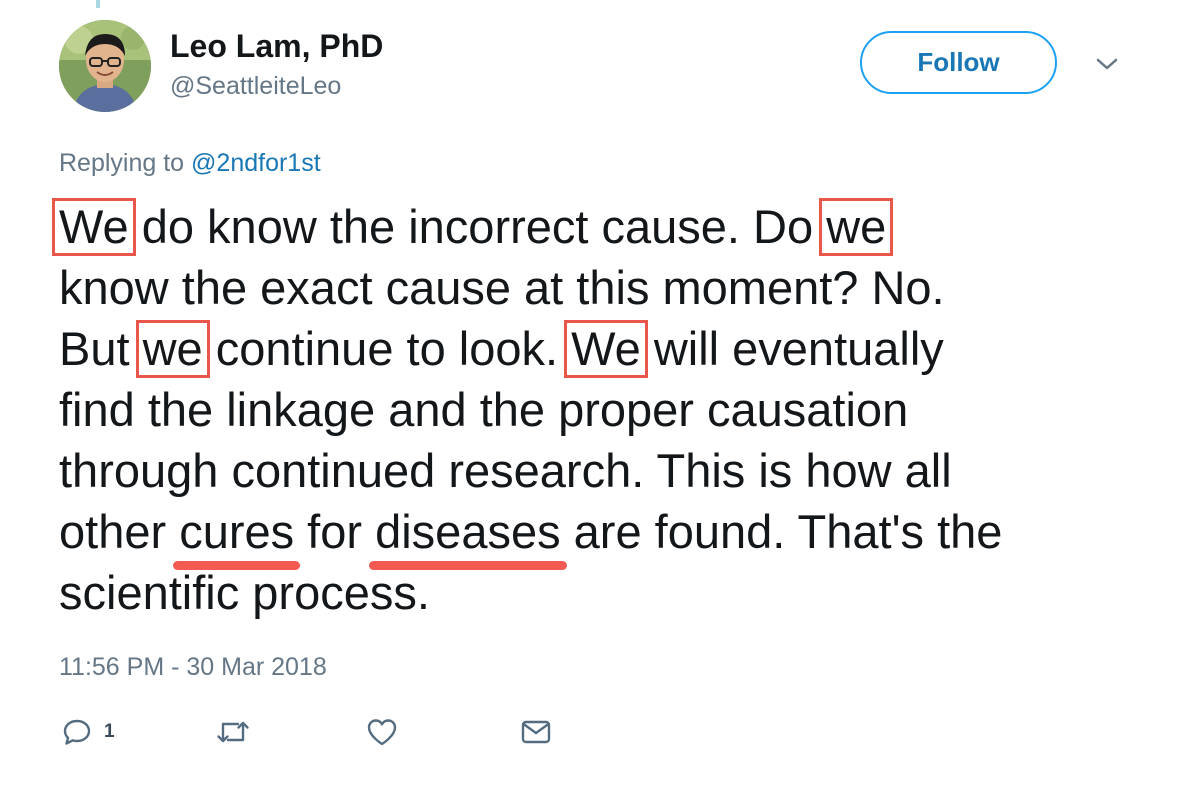  I want to click on retweet-button, so click(233, 732).